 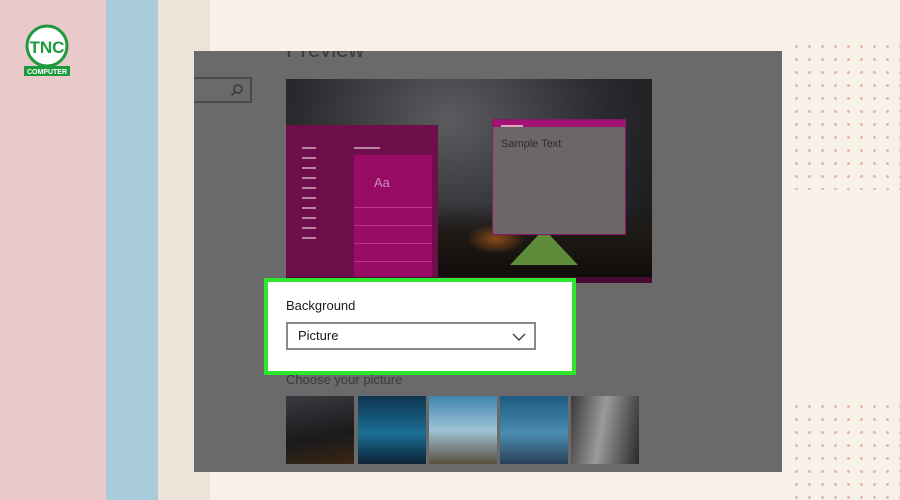 I want to click on tnc-logo: TNC COMPUTER, so click(x=47, y=51).